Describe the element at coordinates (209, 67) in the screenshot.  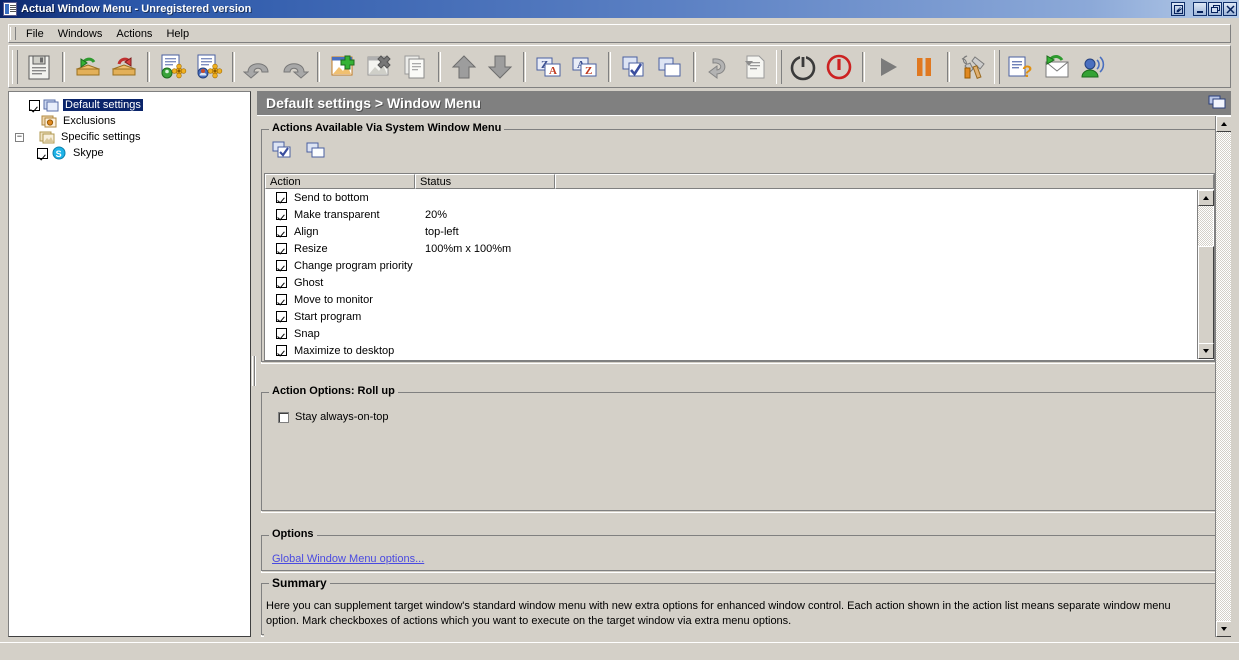
I see `specific-settings-icon` at that location.